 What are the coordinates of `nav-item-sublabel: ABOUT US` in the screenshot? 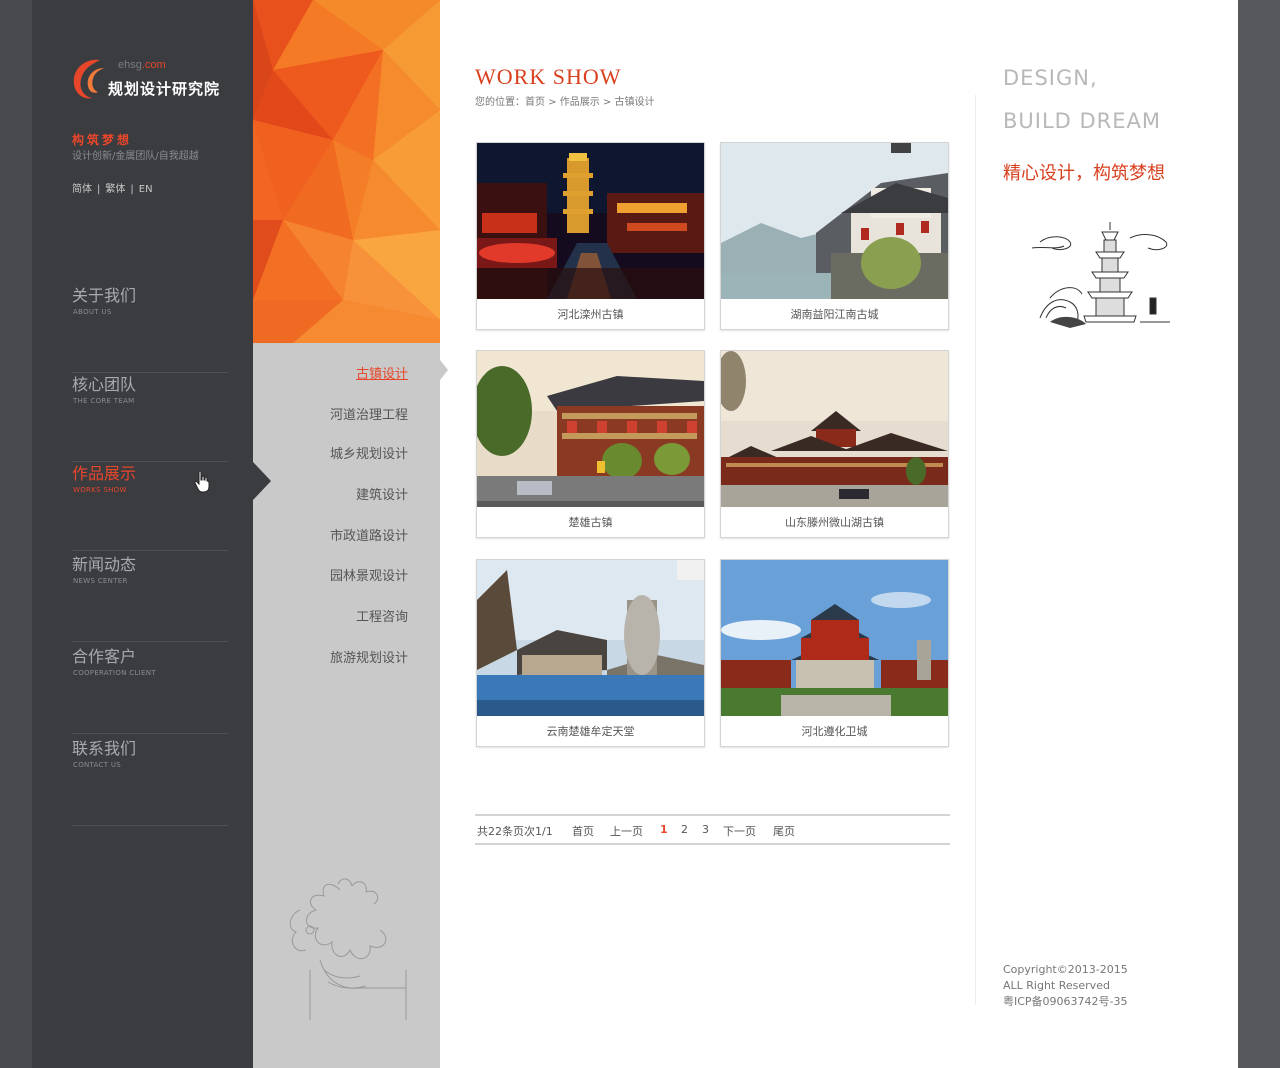 It's located at (92, 312).